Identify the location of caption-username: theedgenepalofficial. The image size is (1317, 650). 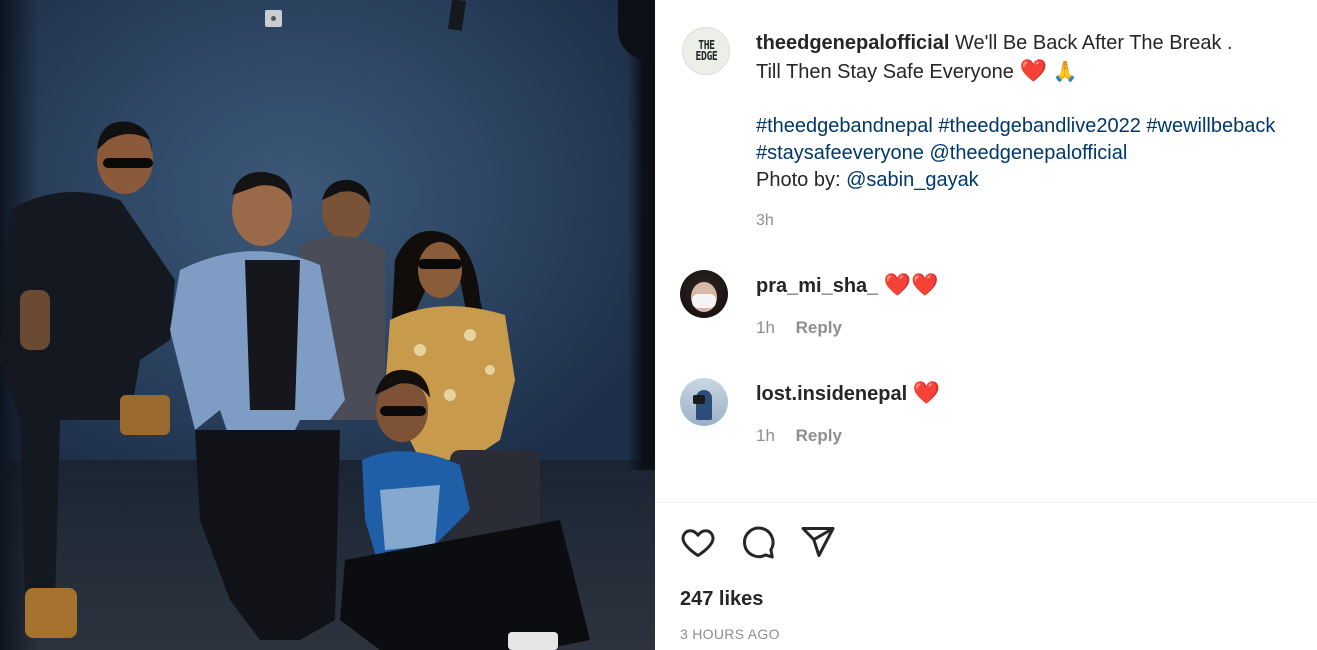
(852, 43).